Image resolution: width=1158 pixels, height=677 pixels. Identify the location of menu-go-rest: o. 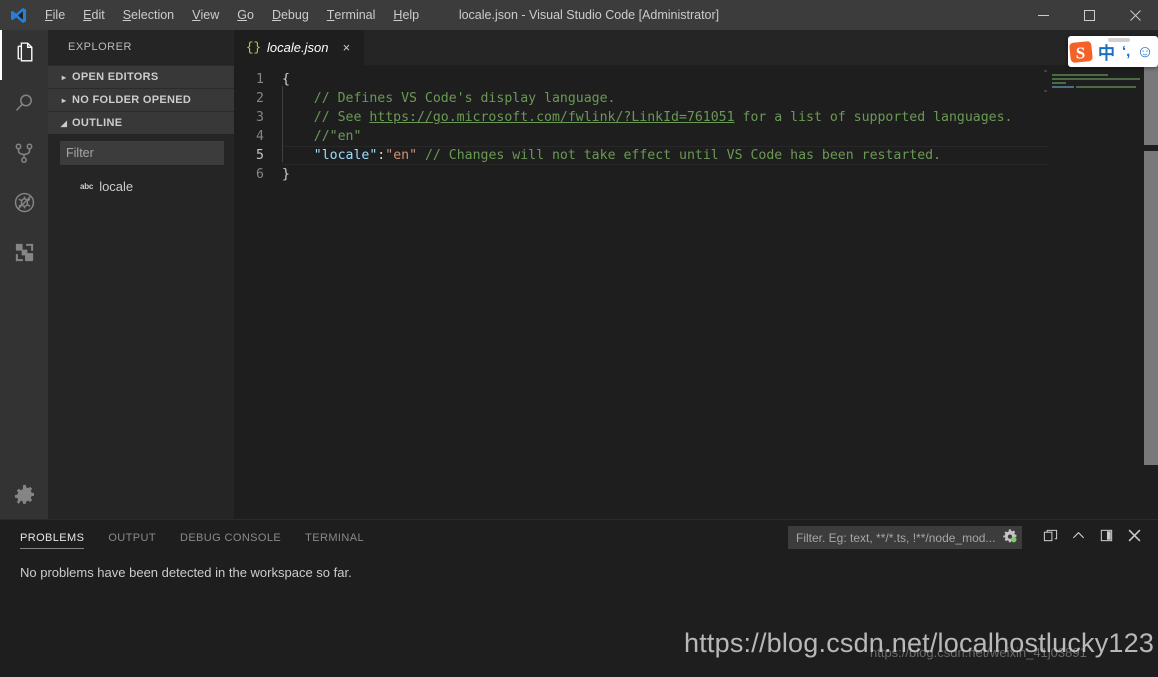
(250, 15).